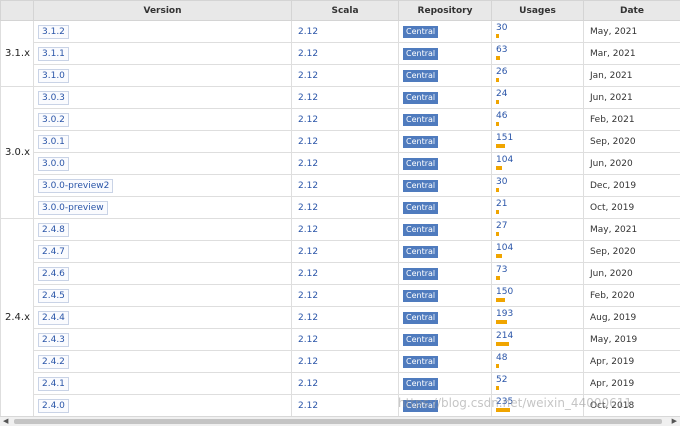  I want to click on usages-link: 21, so click(539, 204).